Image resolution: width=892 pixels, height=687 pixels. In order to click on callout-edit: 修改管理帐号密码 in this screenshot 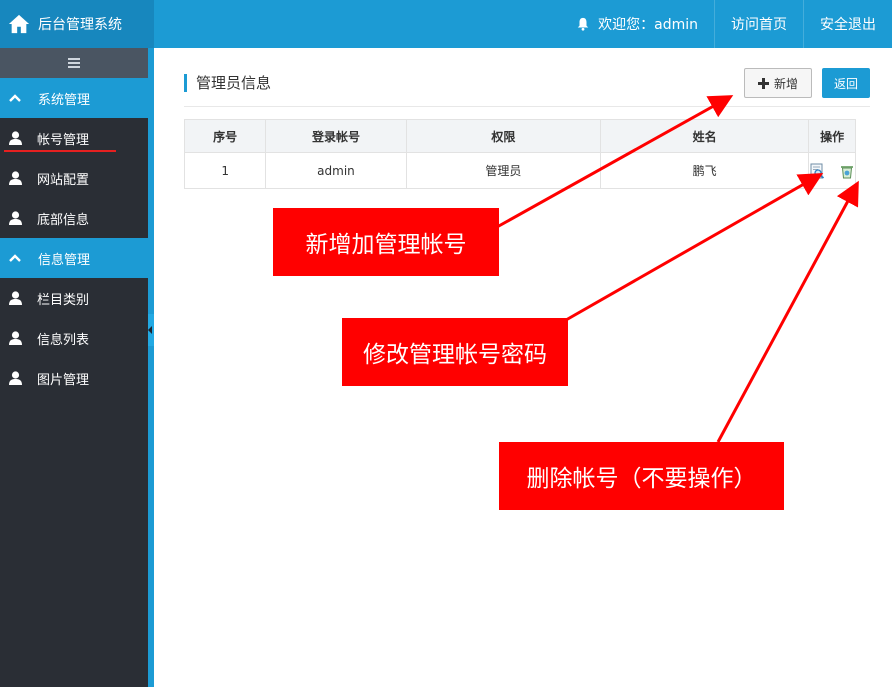, I will do `click(455, 352)`.